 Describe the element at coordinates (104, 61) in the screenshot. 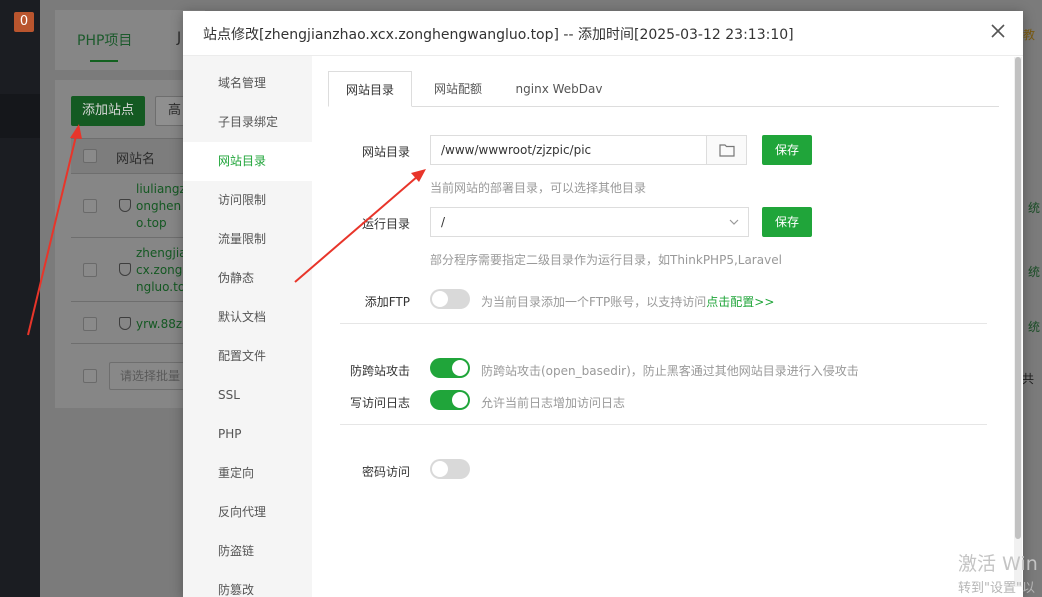

I see `tab-active-indicator` at that location.